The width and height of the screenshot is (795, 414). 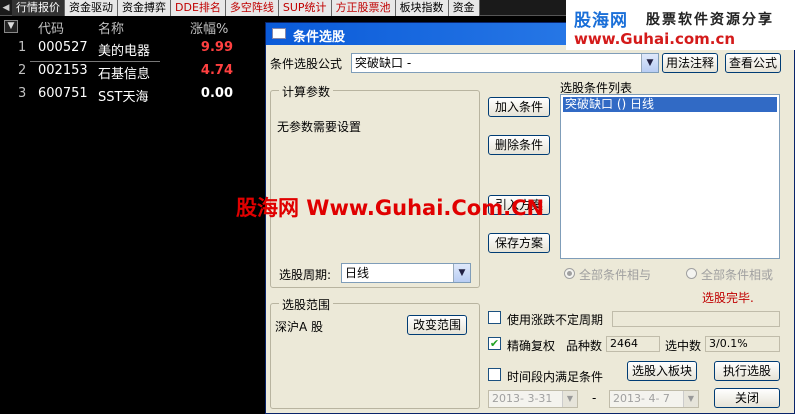 I want to click on stock-code: 000527, so click(x=63, y=47).